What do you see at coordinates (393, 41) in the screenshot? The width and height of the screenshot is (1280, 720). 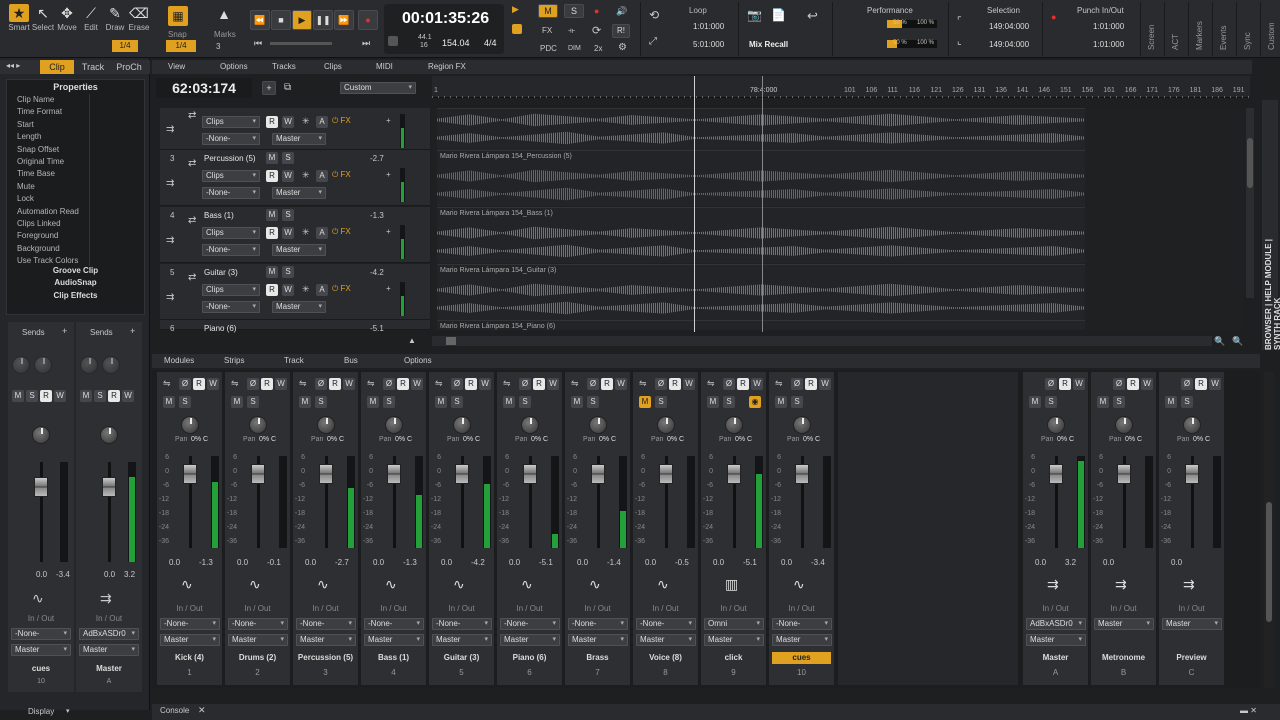 I see `metronome-icon` at bounding box center [393, 41].